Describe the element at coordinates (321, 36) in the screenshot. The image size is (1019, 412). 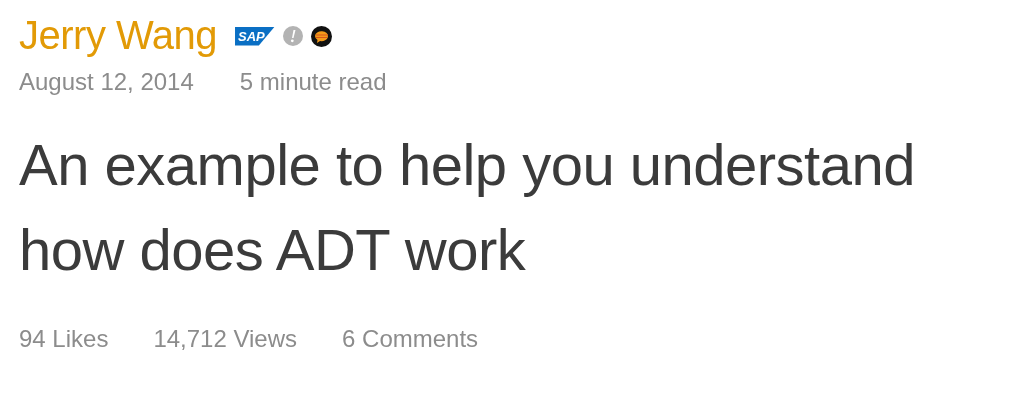
I see `speech-bubble-icon` at that location.